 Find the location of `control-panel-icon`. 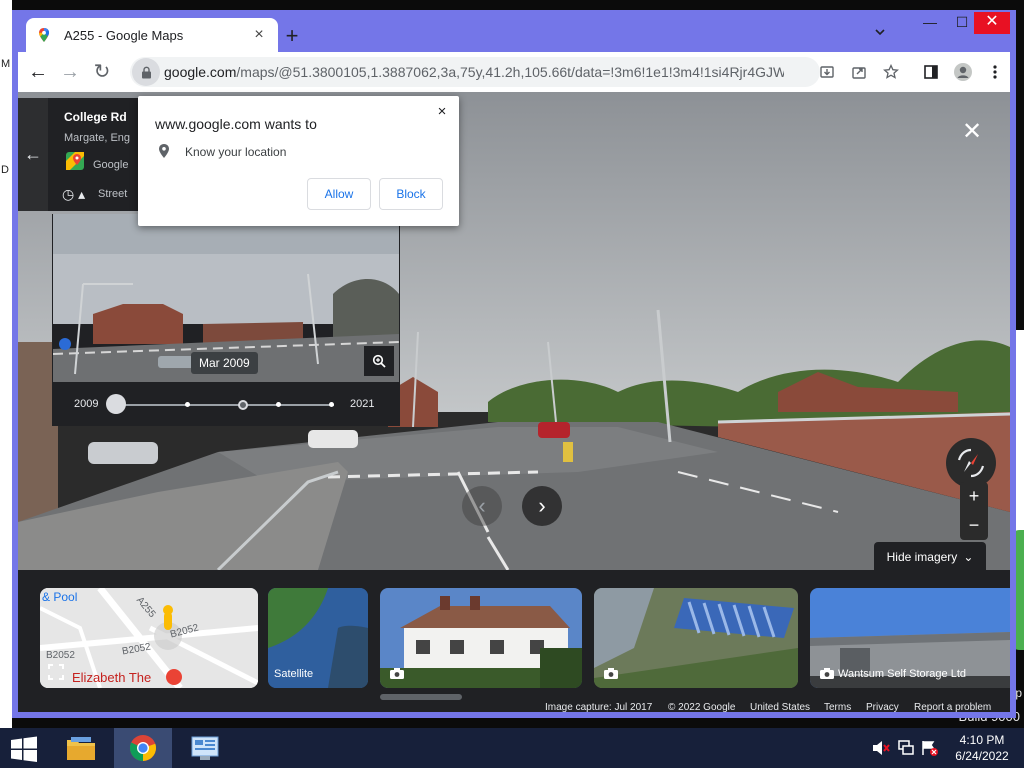

control-panel-icon is located at coordinates (205, 748).